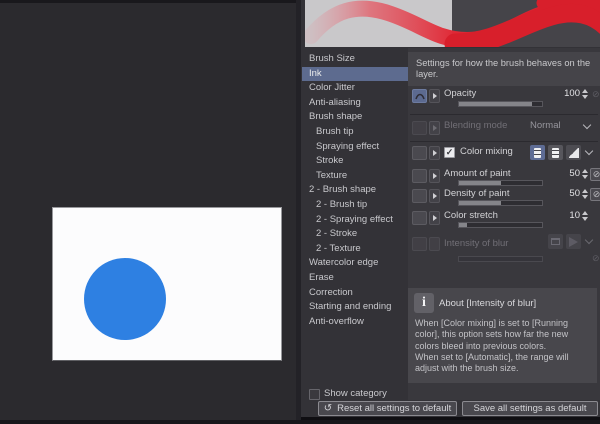  I want to click on stretch-expand-button, so click(434, 218).